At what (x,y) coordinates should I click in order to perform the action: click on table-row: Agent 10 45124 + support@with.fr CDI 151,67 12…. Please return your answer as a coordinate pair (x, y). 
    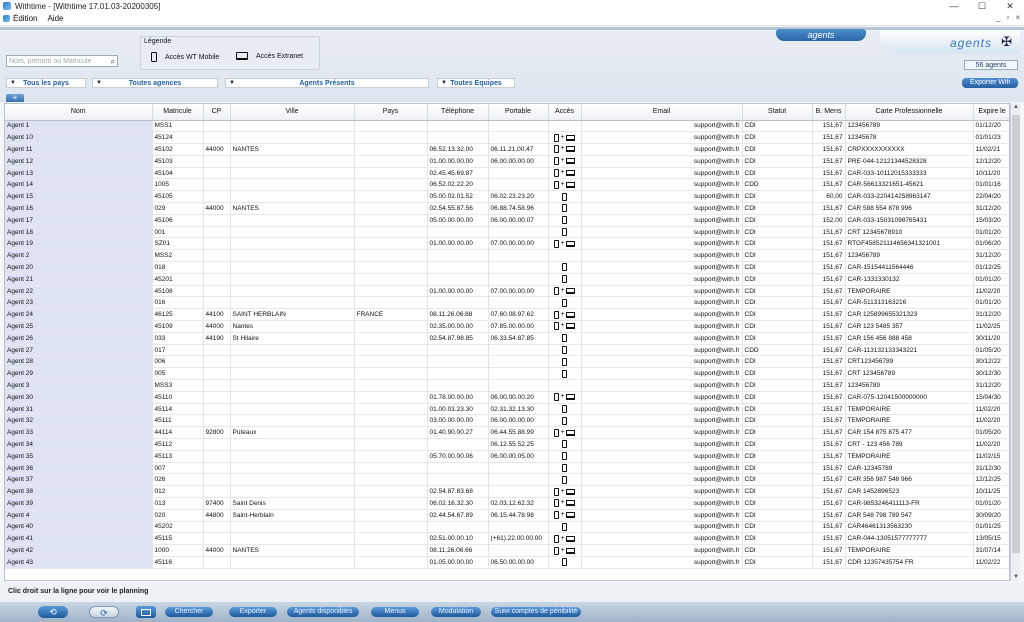
    Looking at the image, I should click on (507, 138).